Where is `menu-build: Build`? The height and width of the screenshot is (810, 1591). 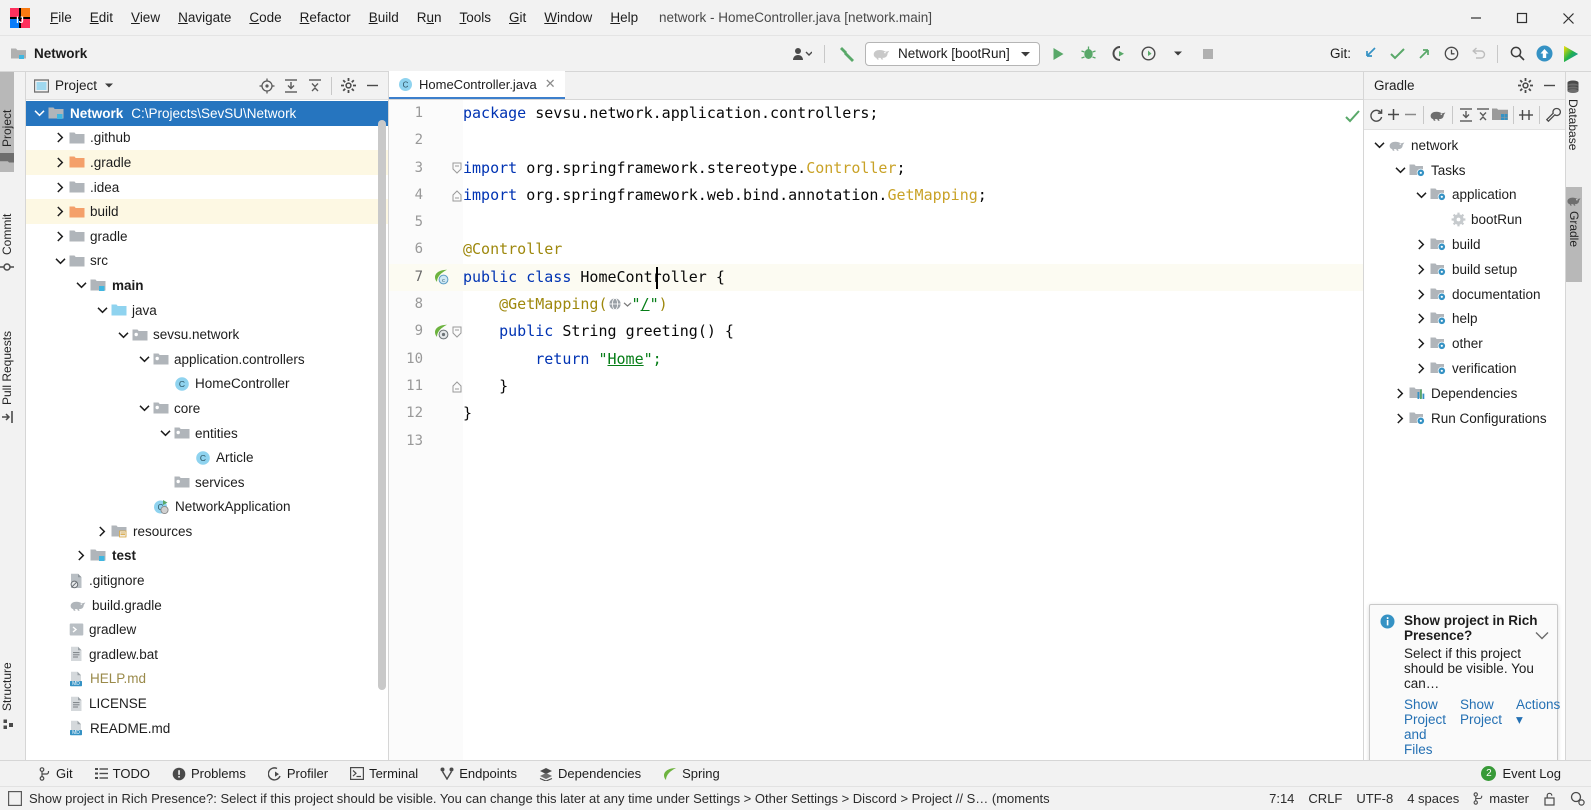 menu-build: Build is located at coordinates (384, 17).